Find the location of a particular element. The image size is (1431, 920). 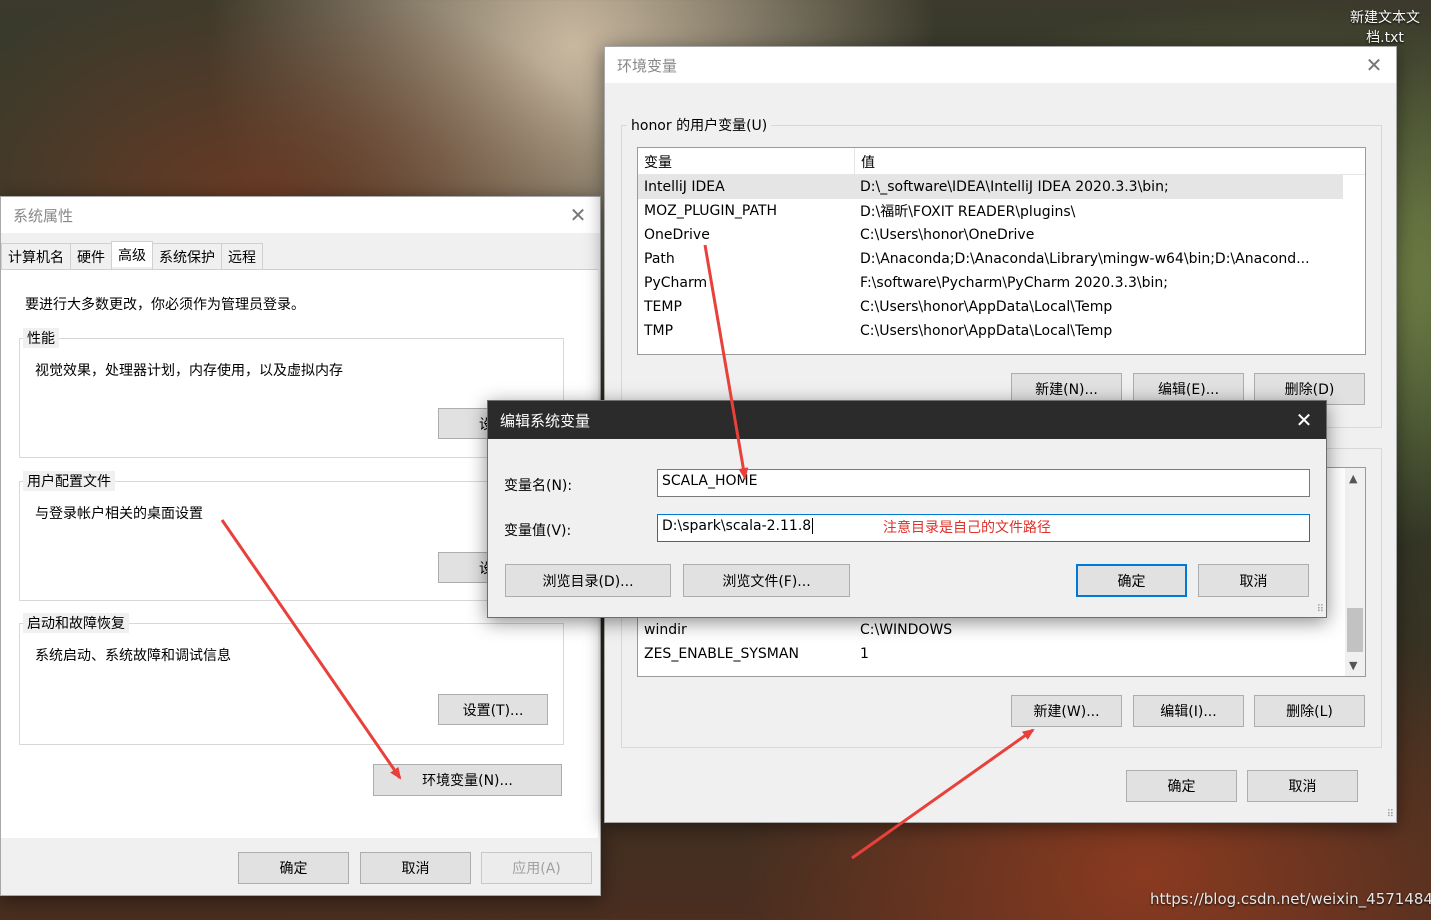

admin-note: 要进行大多数更改，你必须作为管理员登录。 is located at coordinates (165, 305).